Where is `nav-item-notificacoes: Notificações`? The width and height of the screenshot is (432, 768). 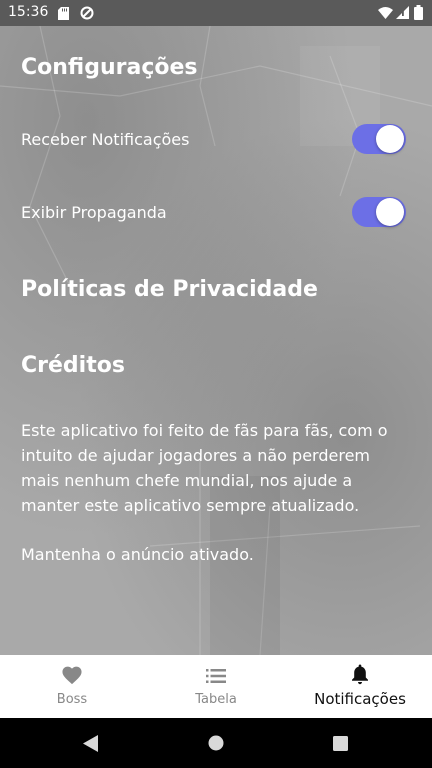 nav-item-notificacoes: Notificações is located at coordinates (360, 686).